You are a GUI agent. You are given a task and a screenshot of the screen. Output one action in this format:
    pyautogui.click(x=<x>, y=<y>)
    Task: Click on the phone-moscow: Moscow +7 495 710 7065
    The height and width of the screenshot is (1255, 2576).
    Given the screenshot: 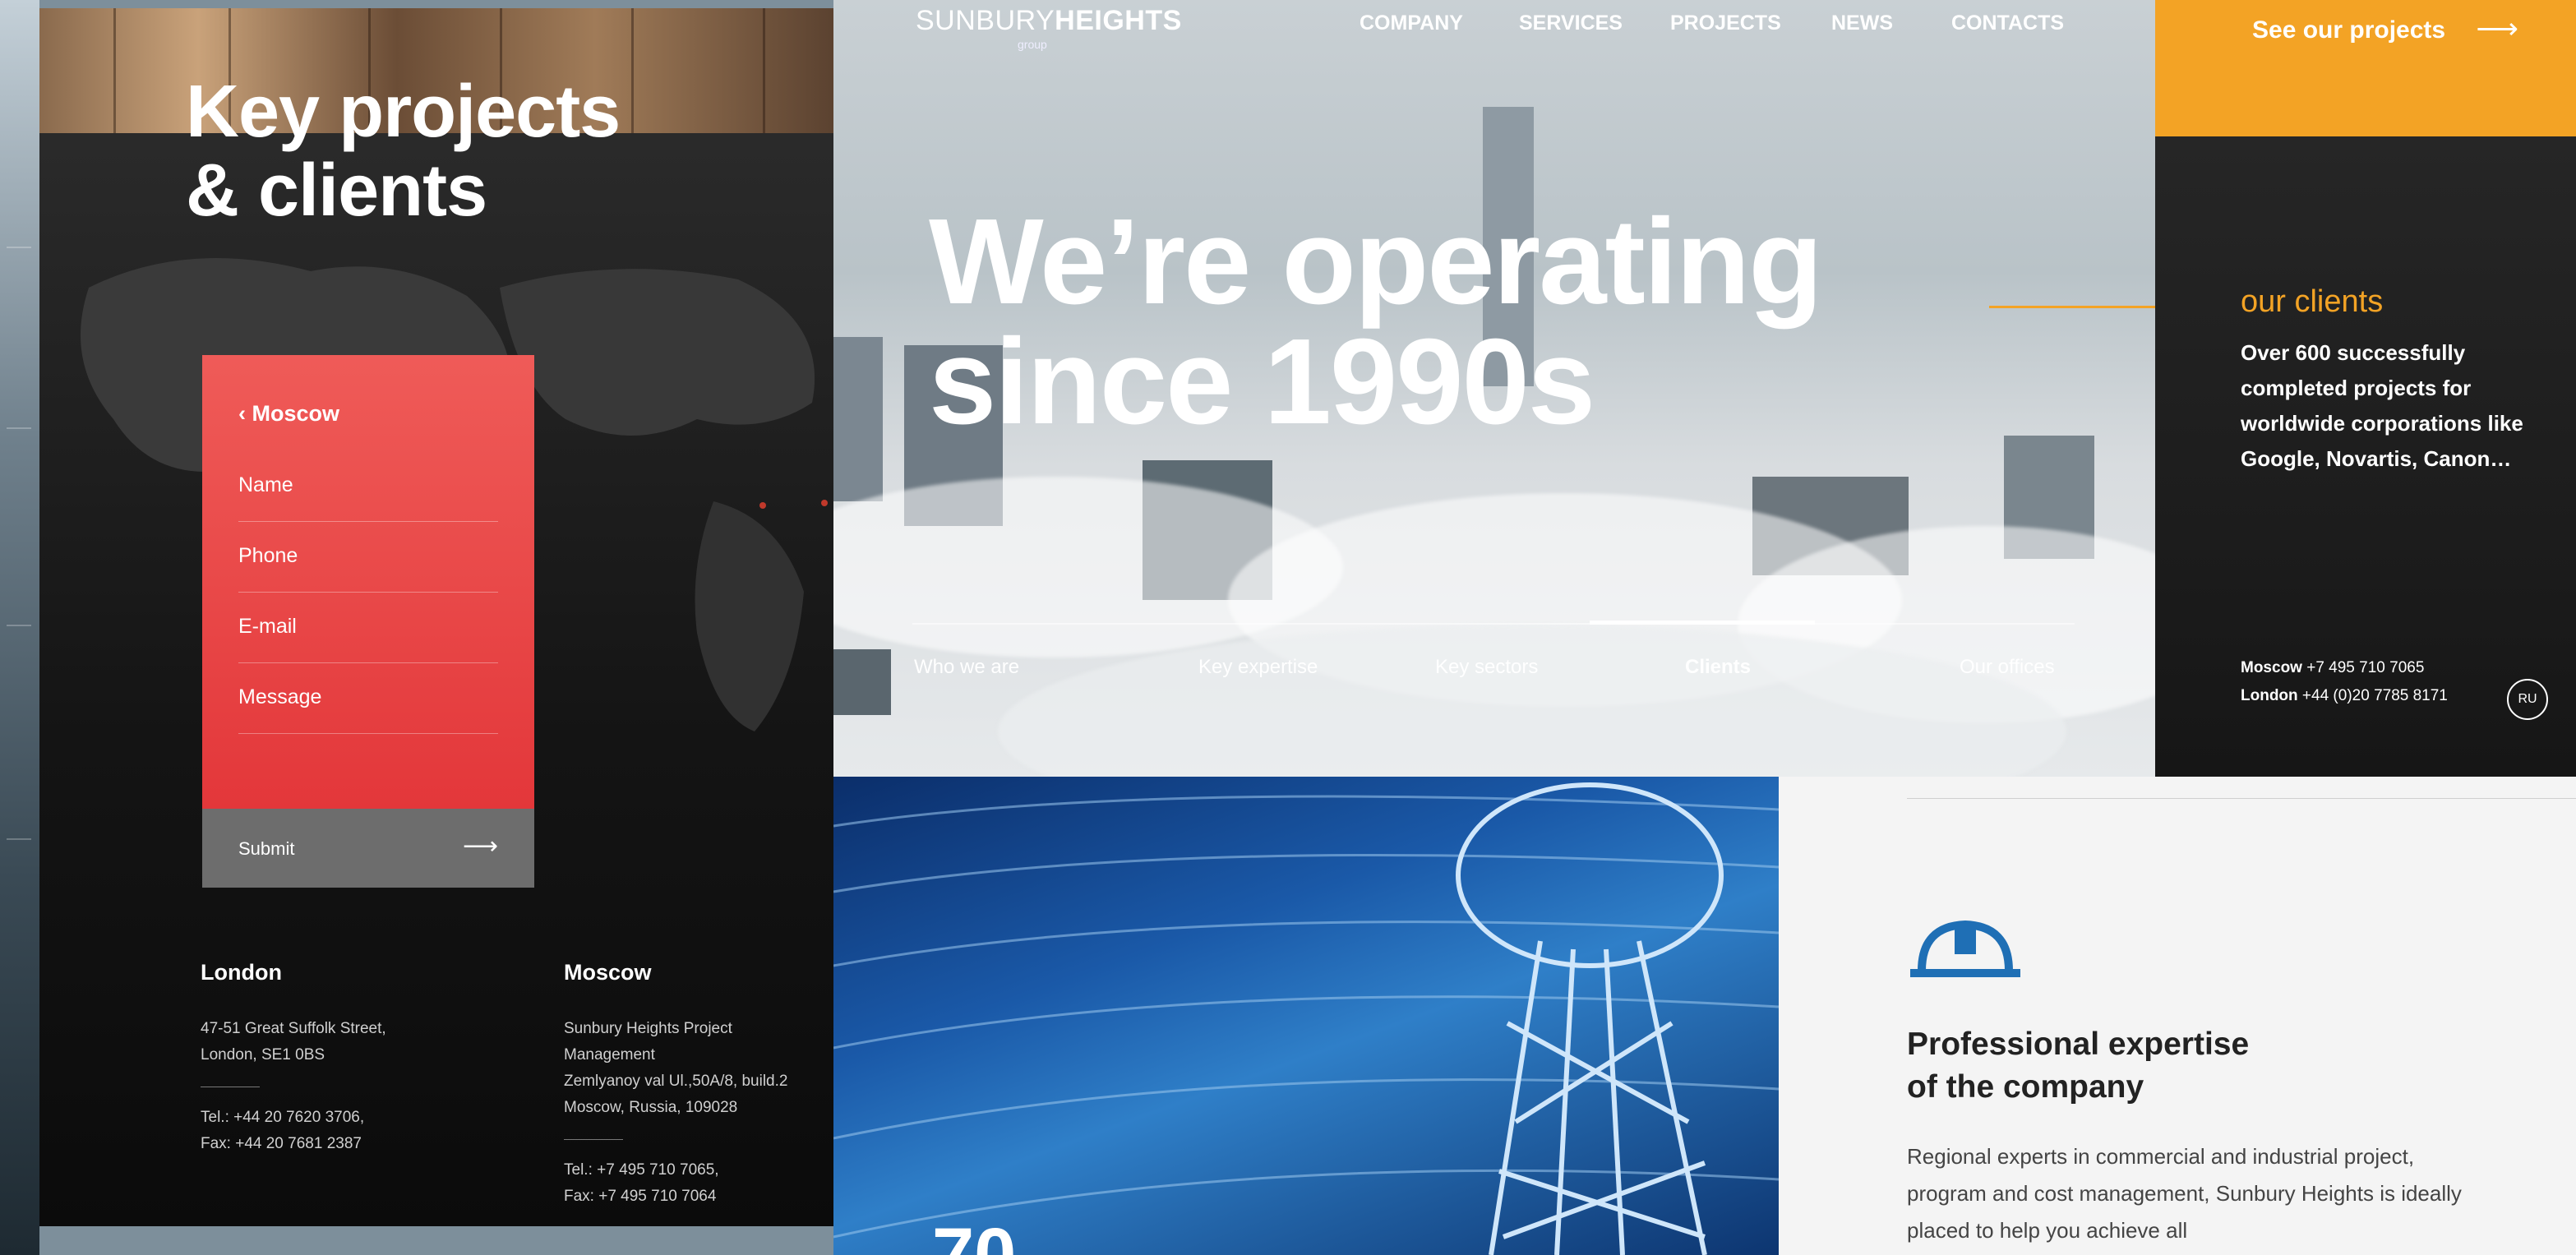 What is the action you would take?
    pyautogui.click(x=2333, y=668)
    